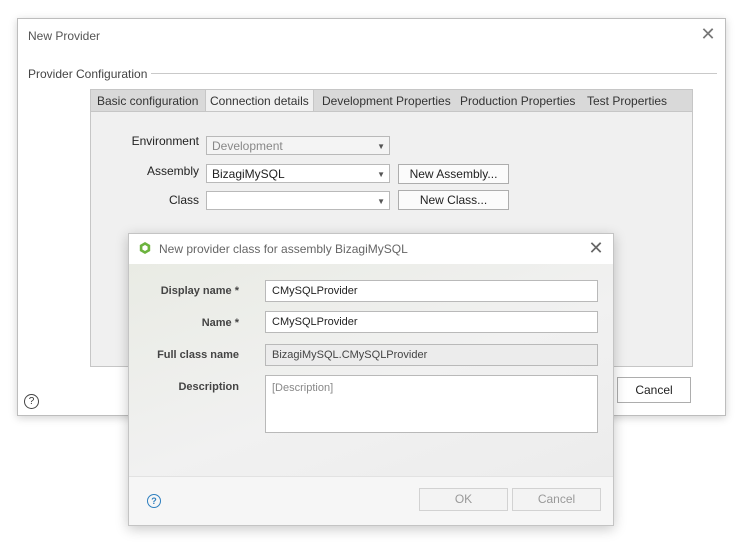  Describe the element at coordinates (431, 355) in the screenshot. I see `full-class-name-field: BizagiMySQL.CMySQLProvider` at that location.